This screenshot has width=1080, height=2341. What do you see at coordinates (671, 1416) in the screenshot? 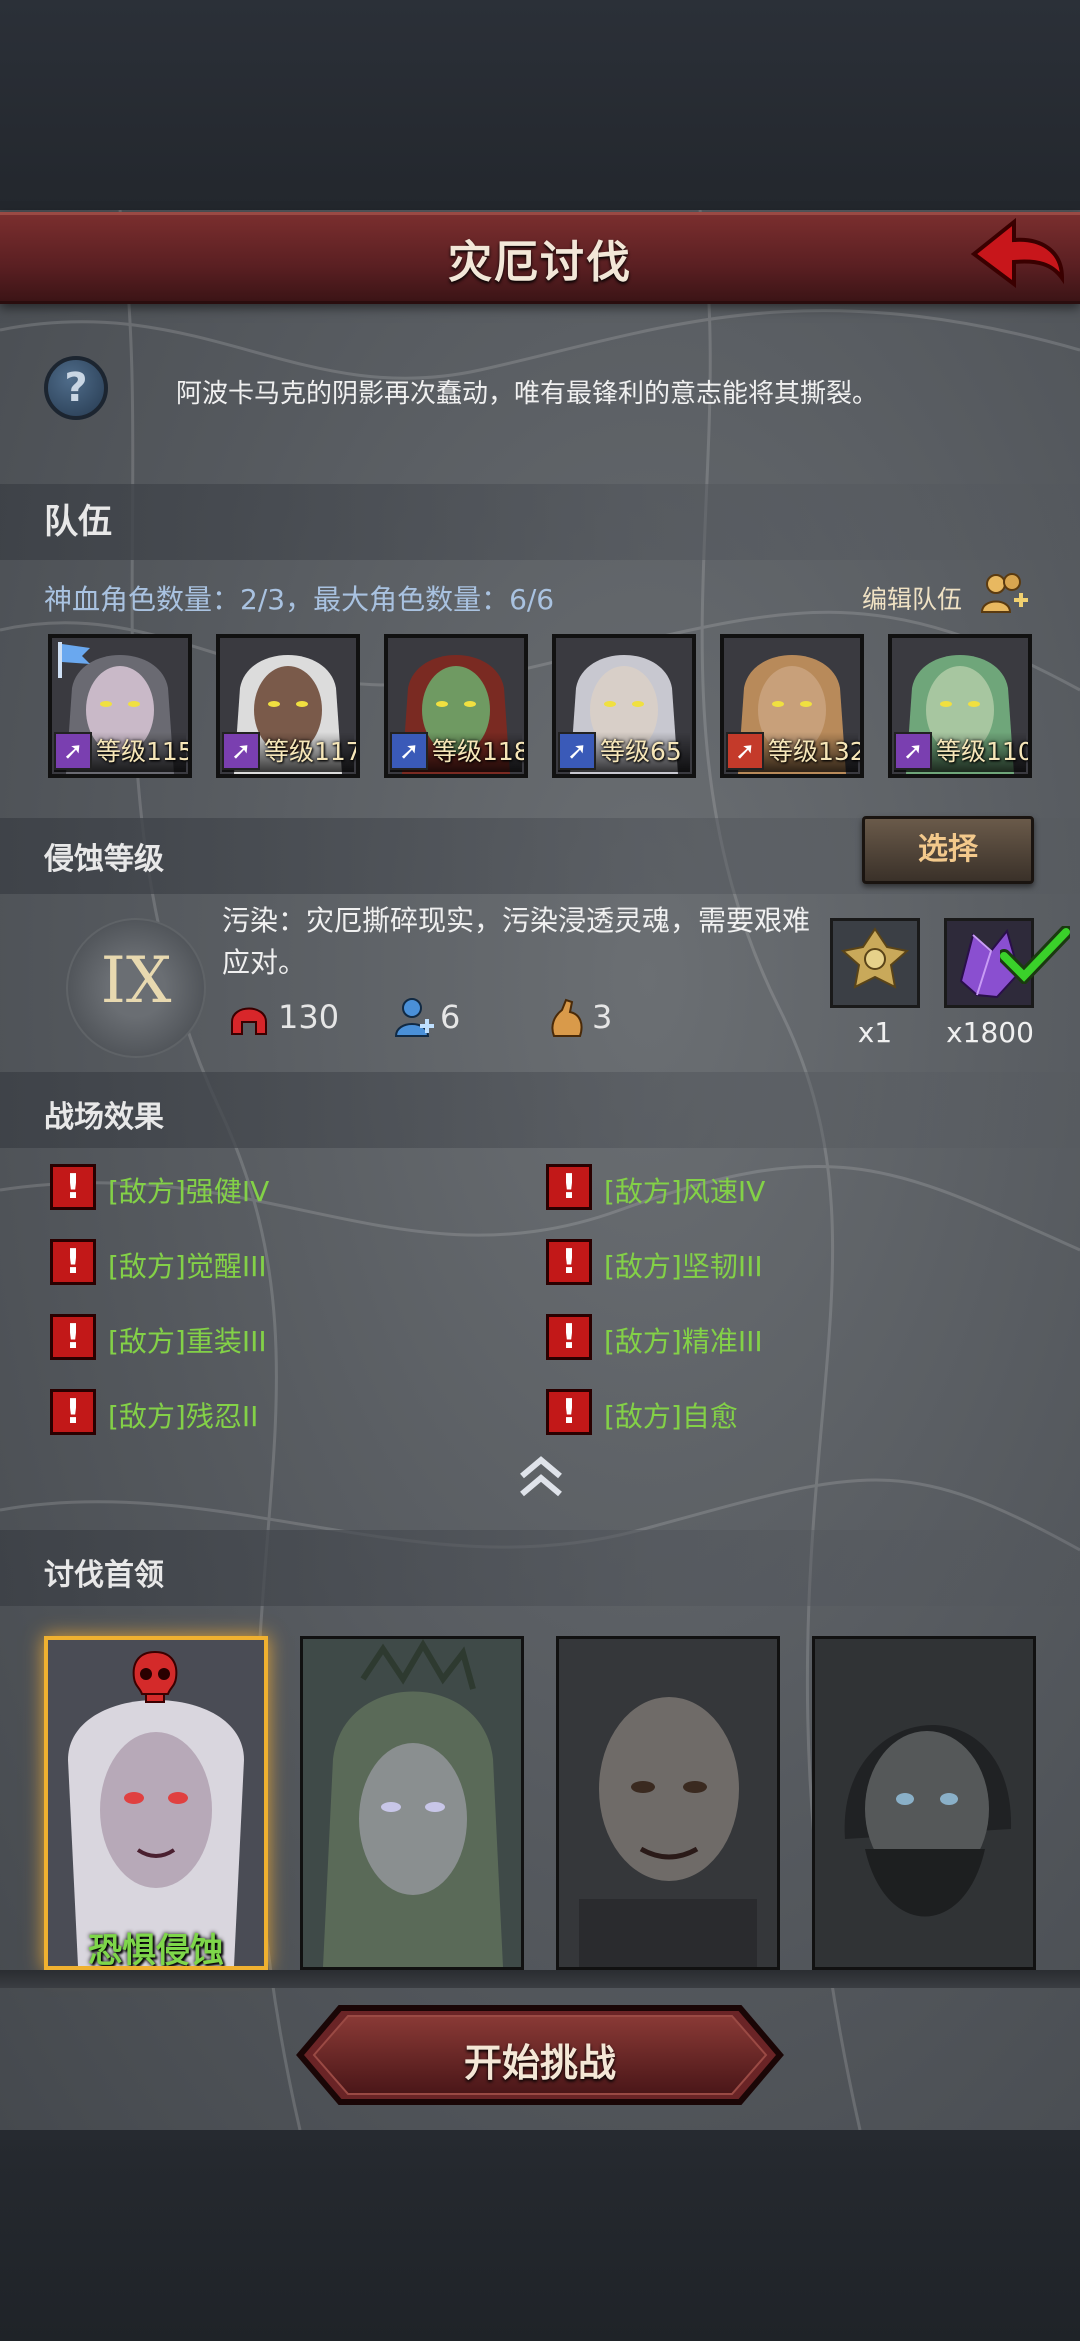
I see `effect-label: [敌方]自愈` at bounding box center [671, 1416].